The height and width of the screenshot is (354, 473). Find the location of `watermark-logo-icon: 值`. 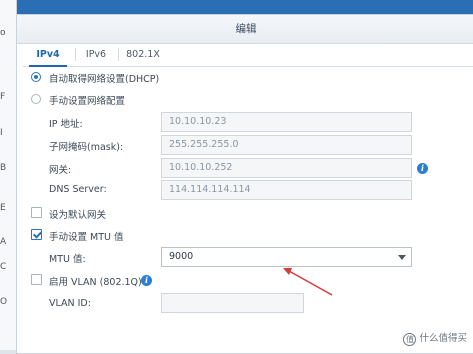

watermark-logo-icon: 值 is located at coordinates (410, 339).